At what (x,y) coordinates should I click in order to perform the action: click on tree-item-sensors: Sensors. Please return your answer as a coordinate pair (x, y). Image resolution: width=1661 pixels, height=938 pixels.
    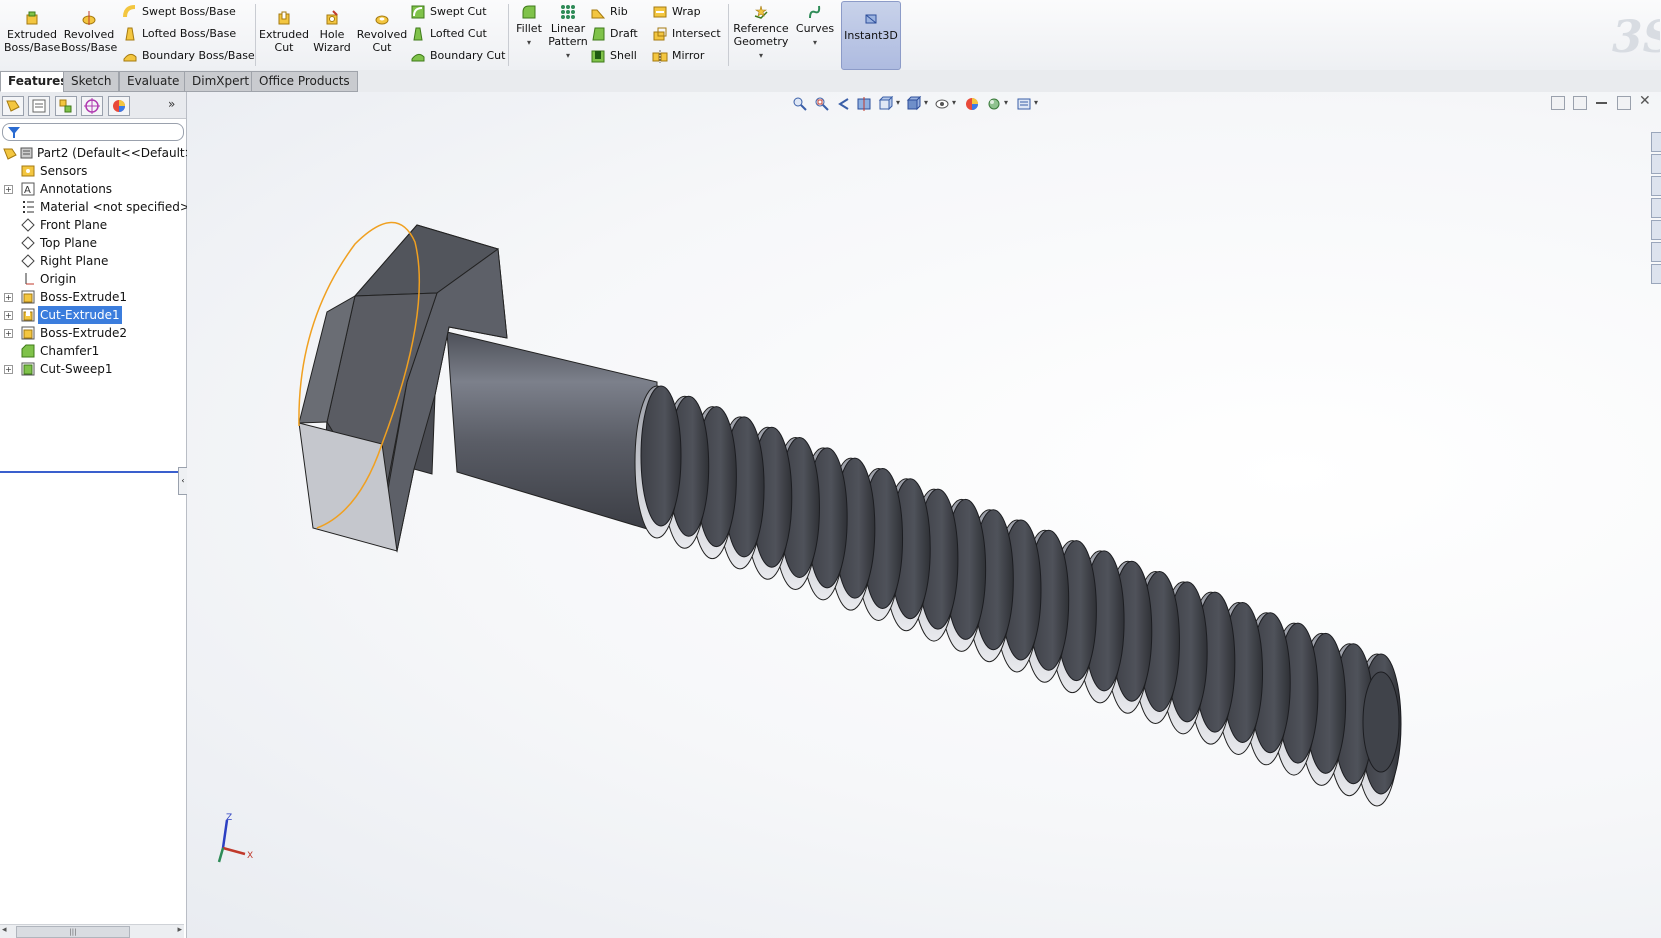
    Looking at the image, I should click on (93, 171).